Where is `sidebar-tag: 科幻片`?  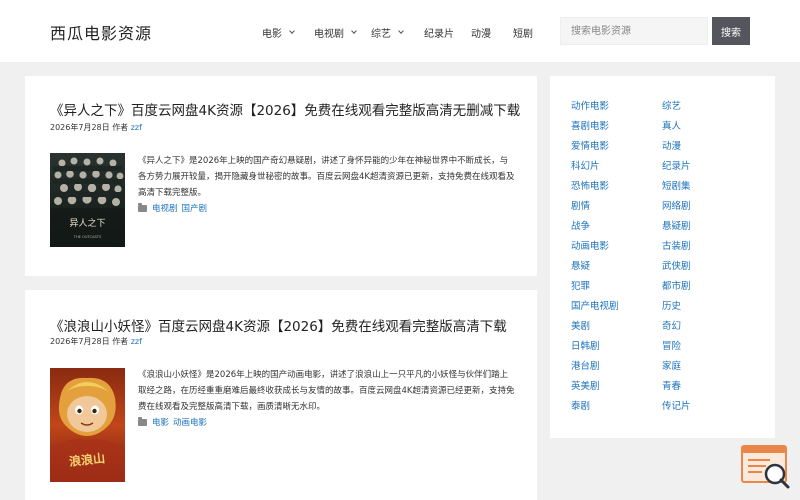
sidebar-tag: 科幻片 is located at coordinates (585, 165).